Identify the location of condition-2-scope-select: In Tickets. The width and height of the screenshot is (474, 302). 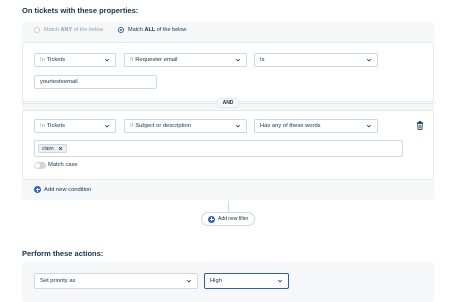
(75, 126).